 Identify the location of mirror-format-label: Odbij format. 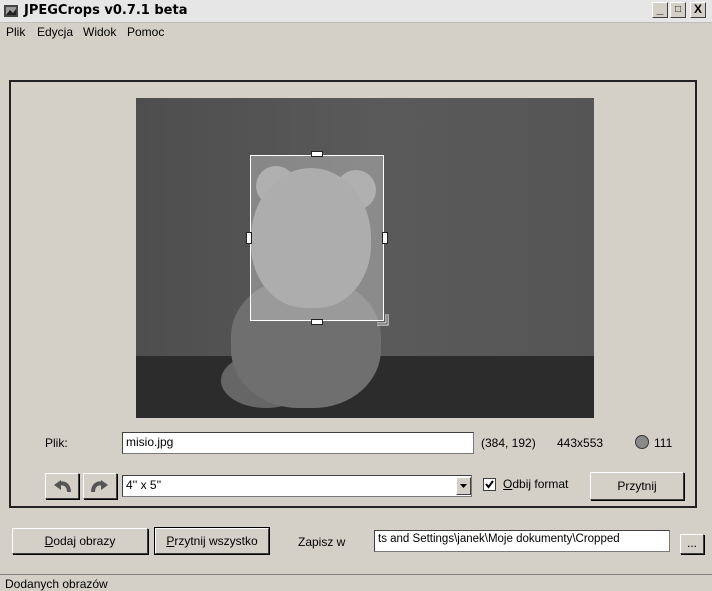
(535, 484).